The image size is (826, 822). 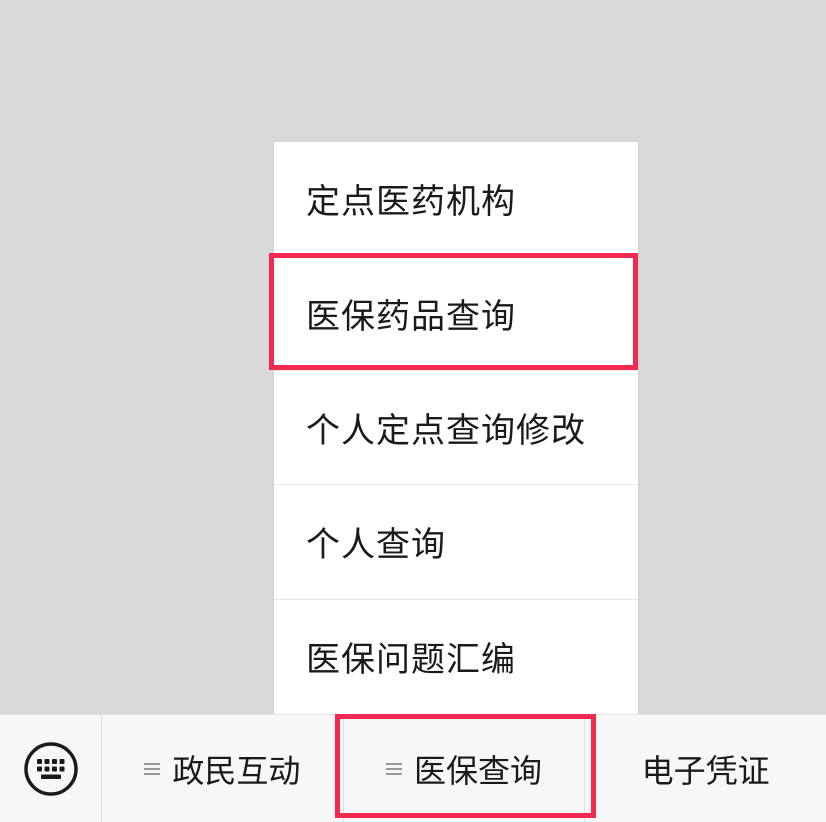 I want to click on keyboard-toggle-button, so click(x=51, y=768).